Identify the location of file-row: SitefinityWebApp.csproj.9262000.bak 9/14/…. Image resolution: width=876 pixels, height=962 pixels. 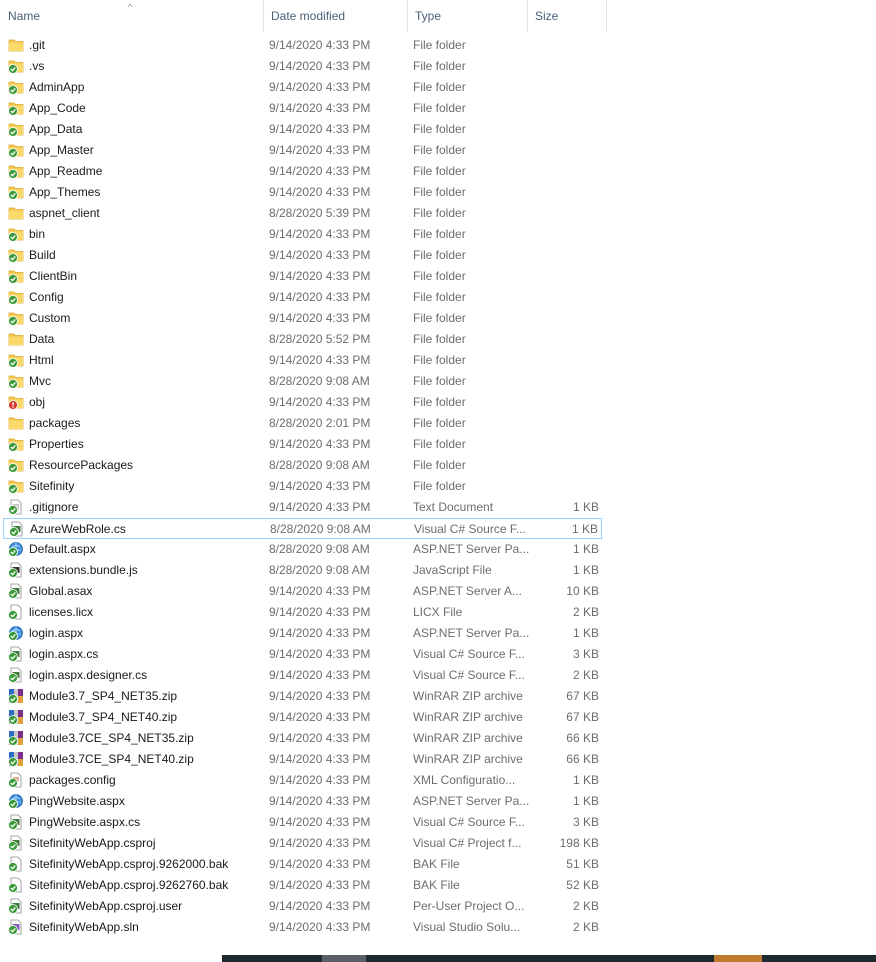
(302, 864).